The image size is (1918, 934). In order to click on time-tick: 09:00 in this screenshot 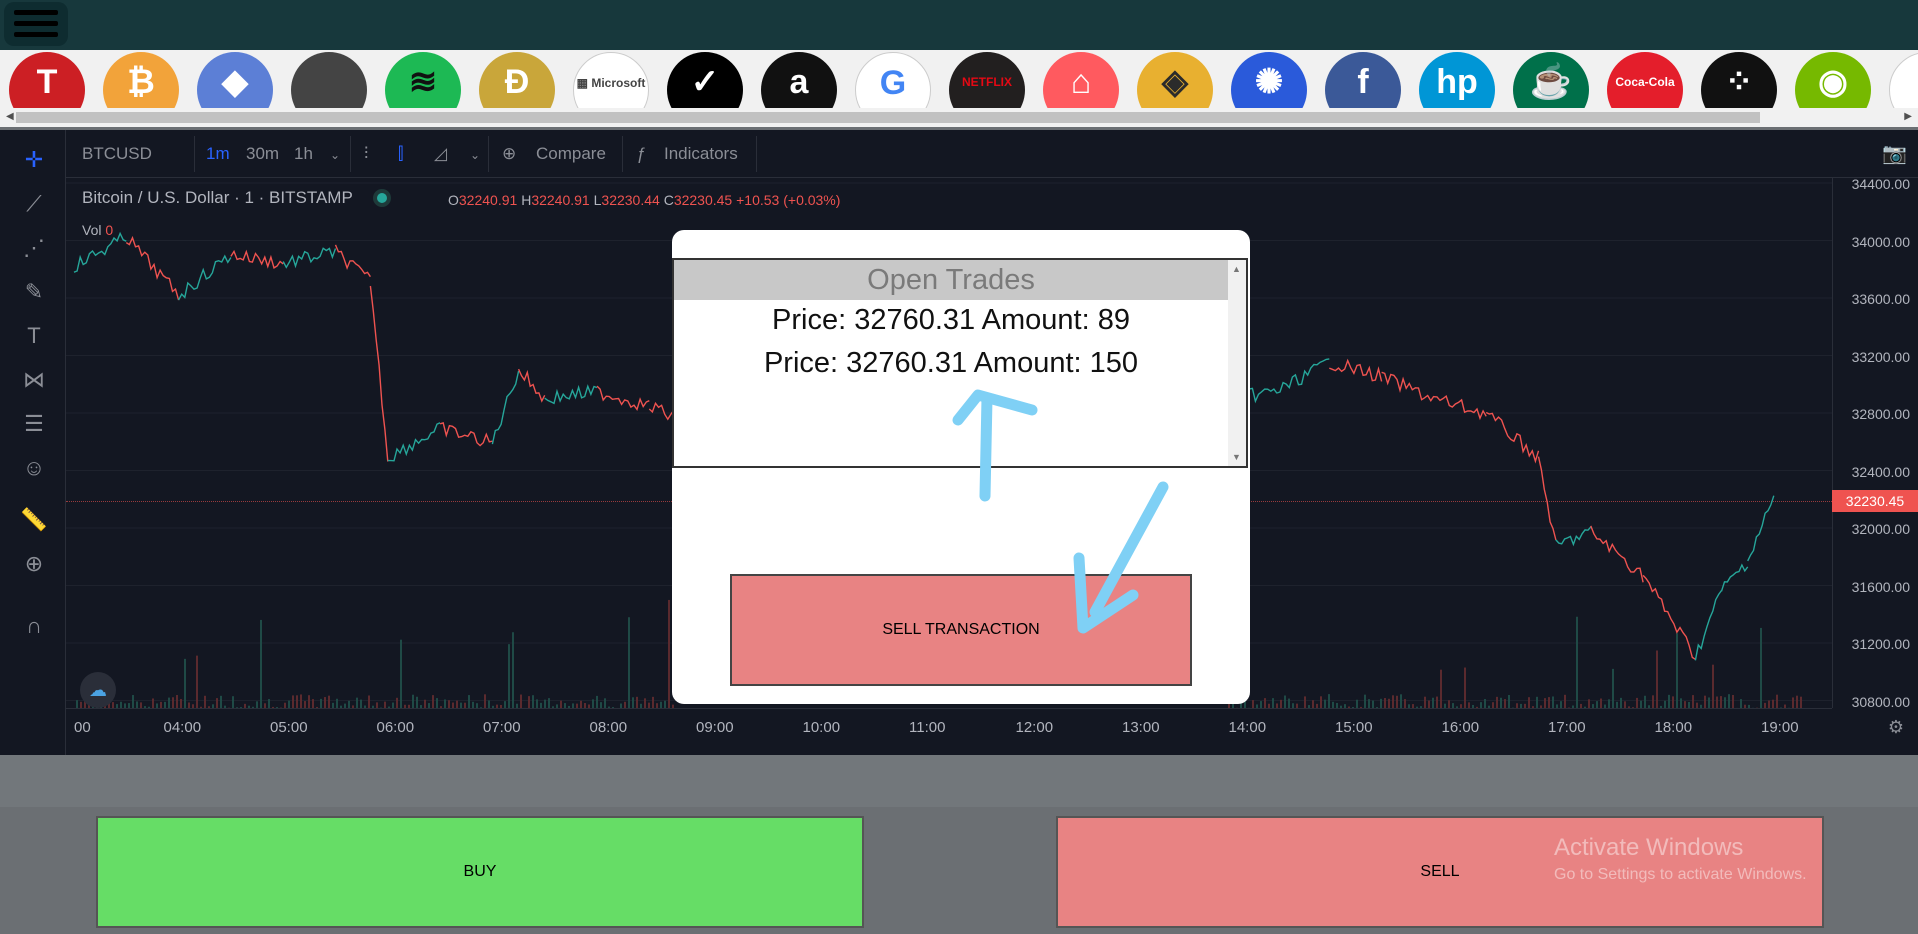, I will do `click(715, 727)`.